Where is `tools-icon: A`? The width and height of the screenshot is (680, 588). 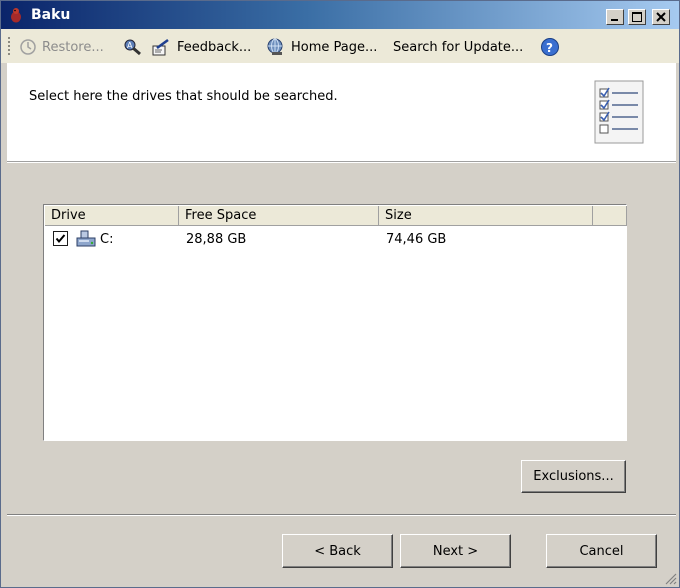 tools-icon: A is located at coordinates (132, 47).